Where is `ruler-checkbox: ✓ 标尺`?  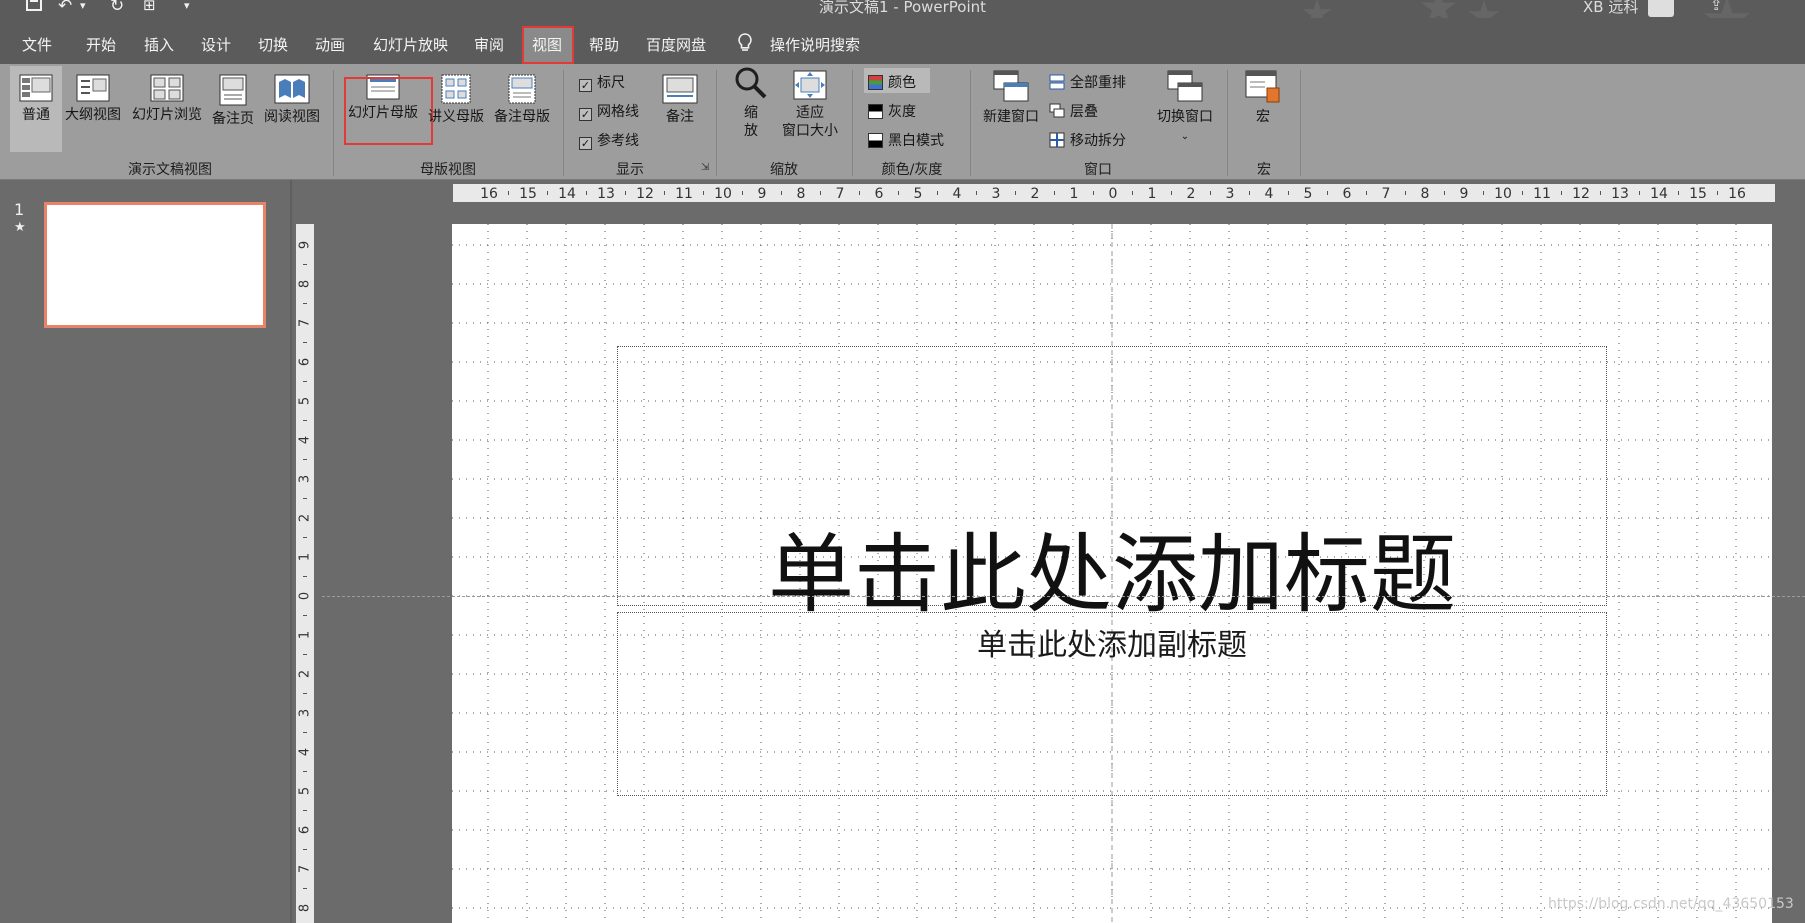
ruler-checkbox: ✓ 标尺 is located at coordinates (602, 82).